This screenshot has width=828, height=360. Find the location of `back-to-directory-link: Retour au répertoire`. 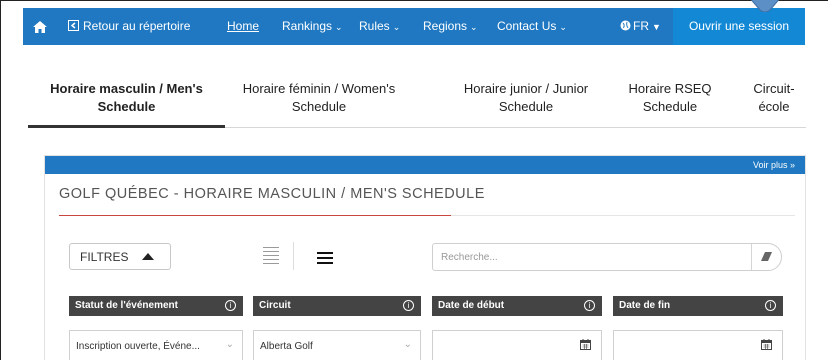

back-to-directory-link: Retour au répertoire is located at coordinates (129, 26).